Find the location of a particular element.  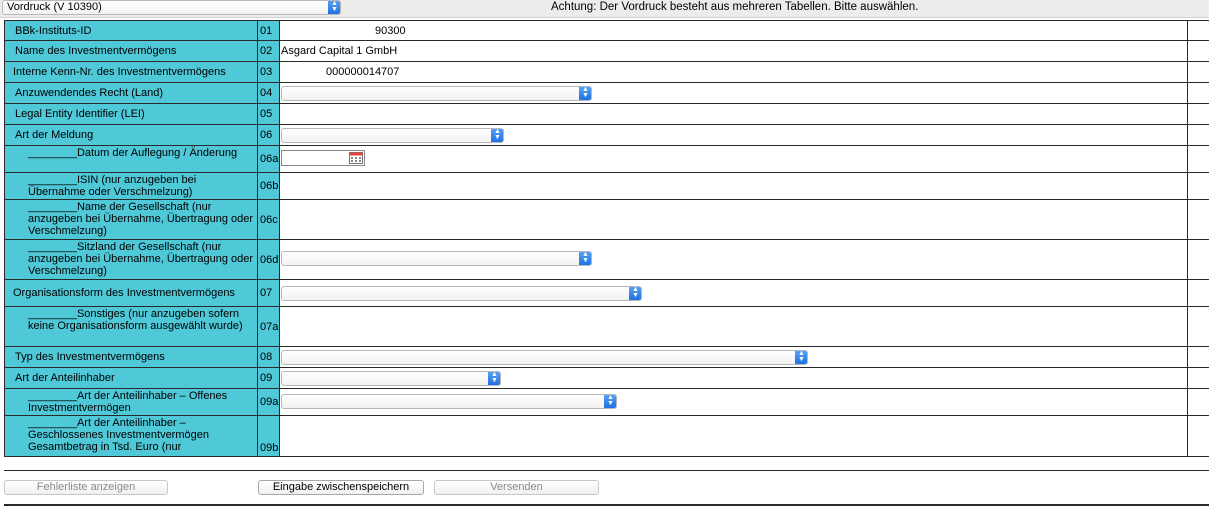

report-type-select: ▲ ▼ is located at coordinates (392, 135).